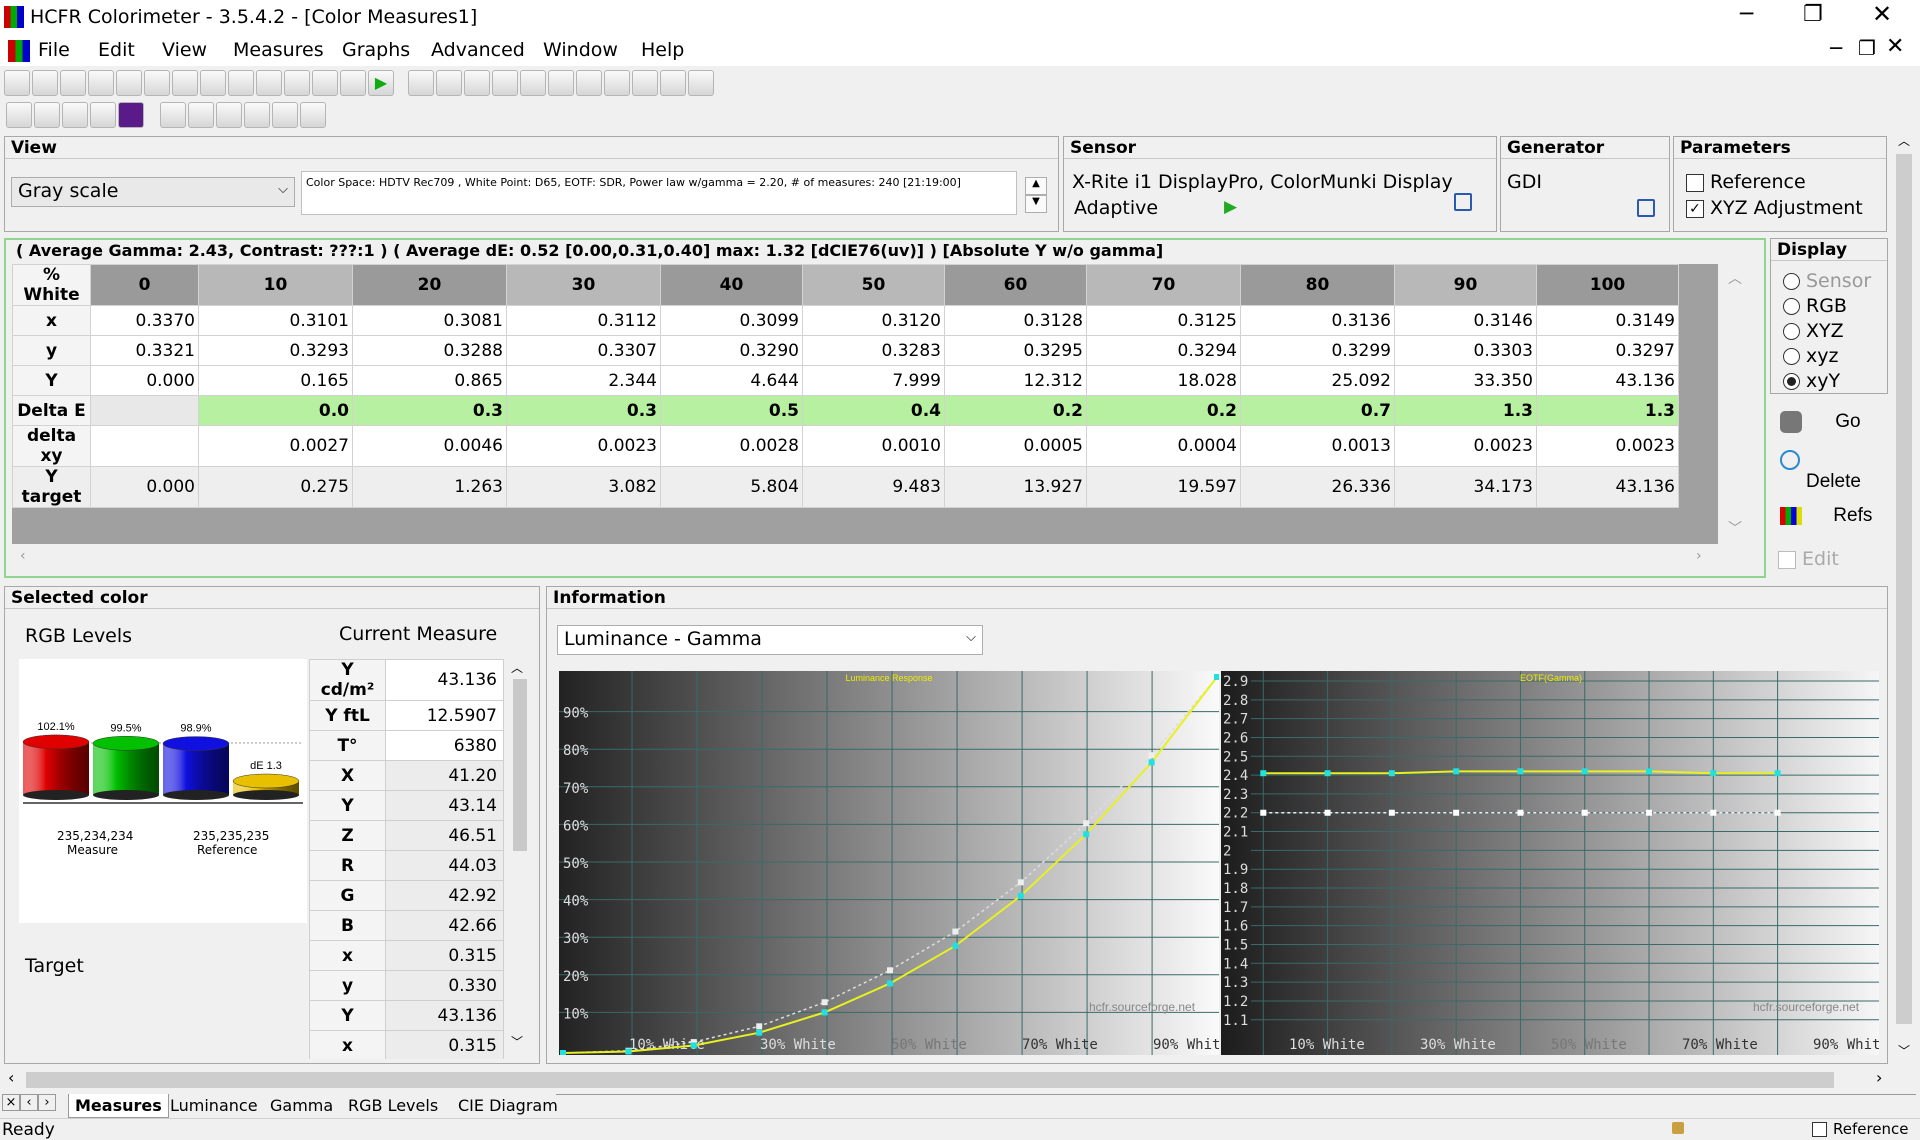  What do you see at coordinates (1465, 320) in the screenshot?
I see `table-cell: 0.3146` at bounding box center [1465, 320].